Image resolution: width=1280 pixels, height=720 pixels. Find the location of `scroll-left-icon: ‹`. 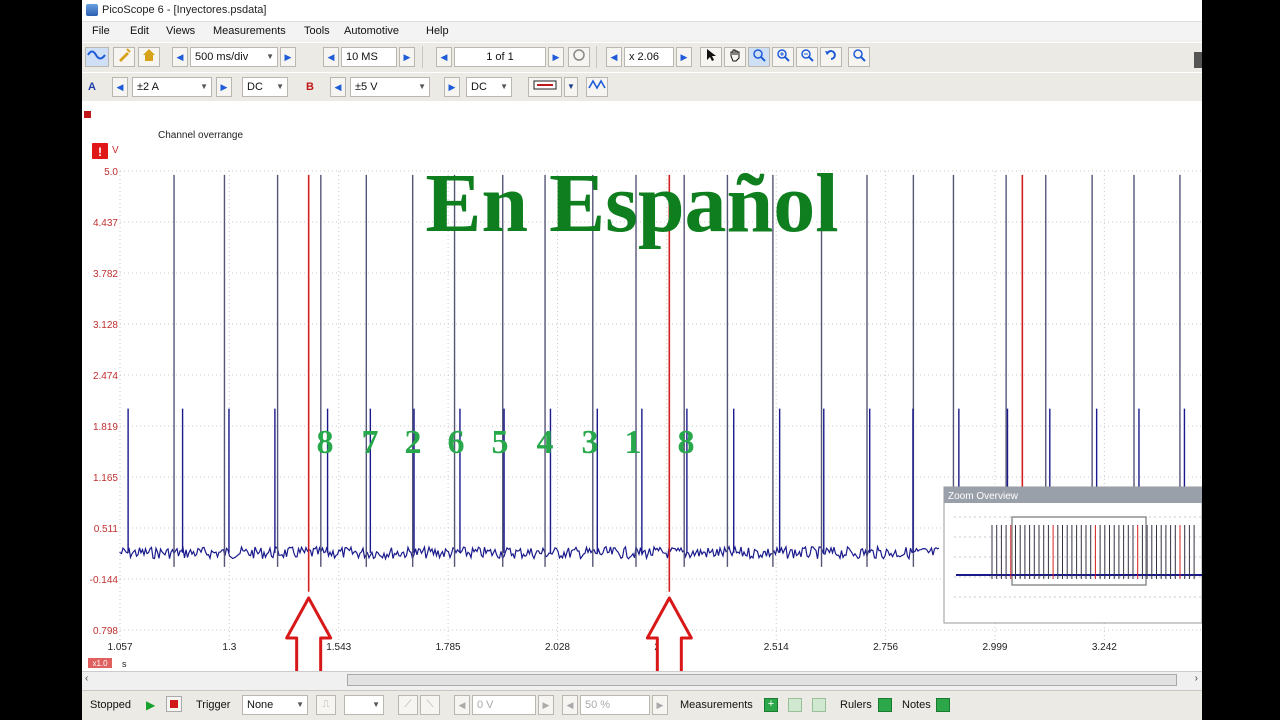

scroll-left-icon: ‹ is located at coordinates (86, 678).